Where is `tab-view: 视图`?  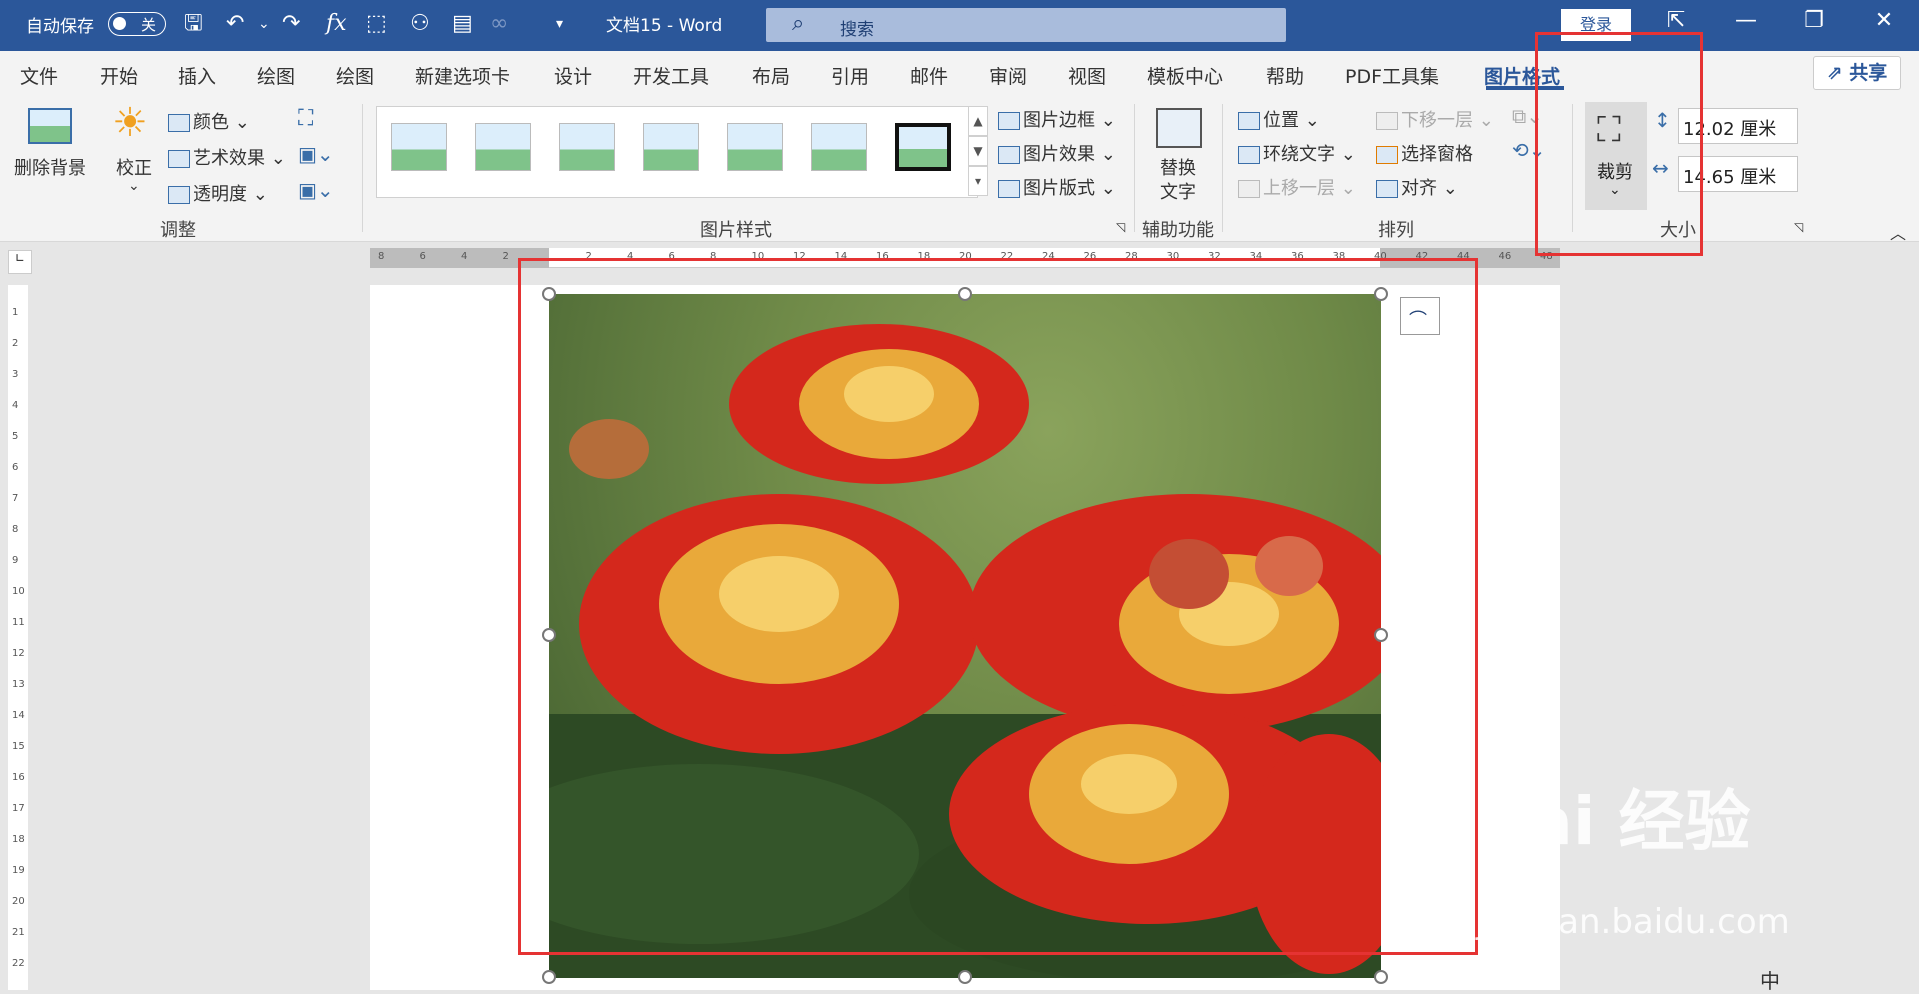 tab-view: 视图 is located at coordinates (1087, 75).